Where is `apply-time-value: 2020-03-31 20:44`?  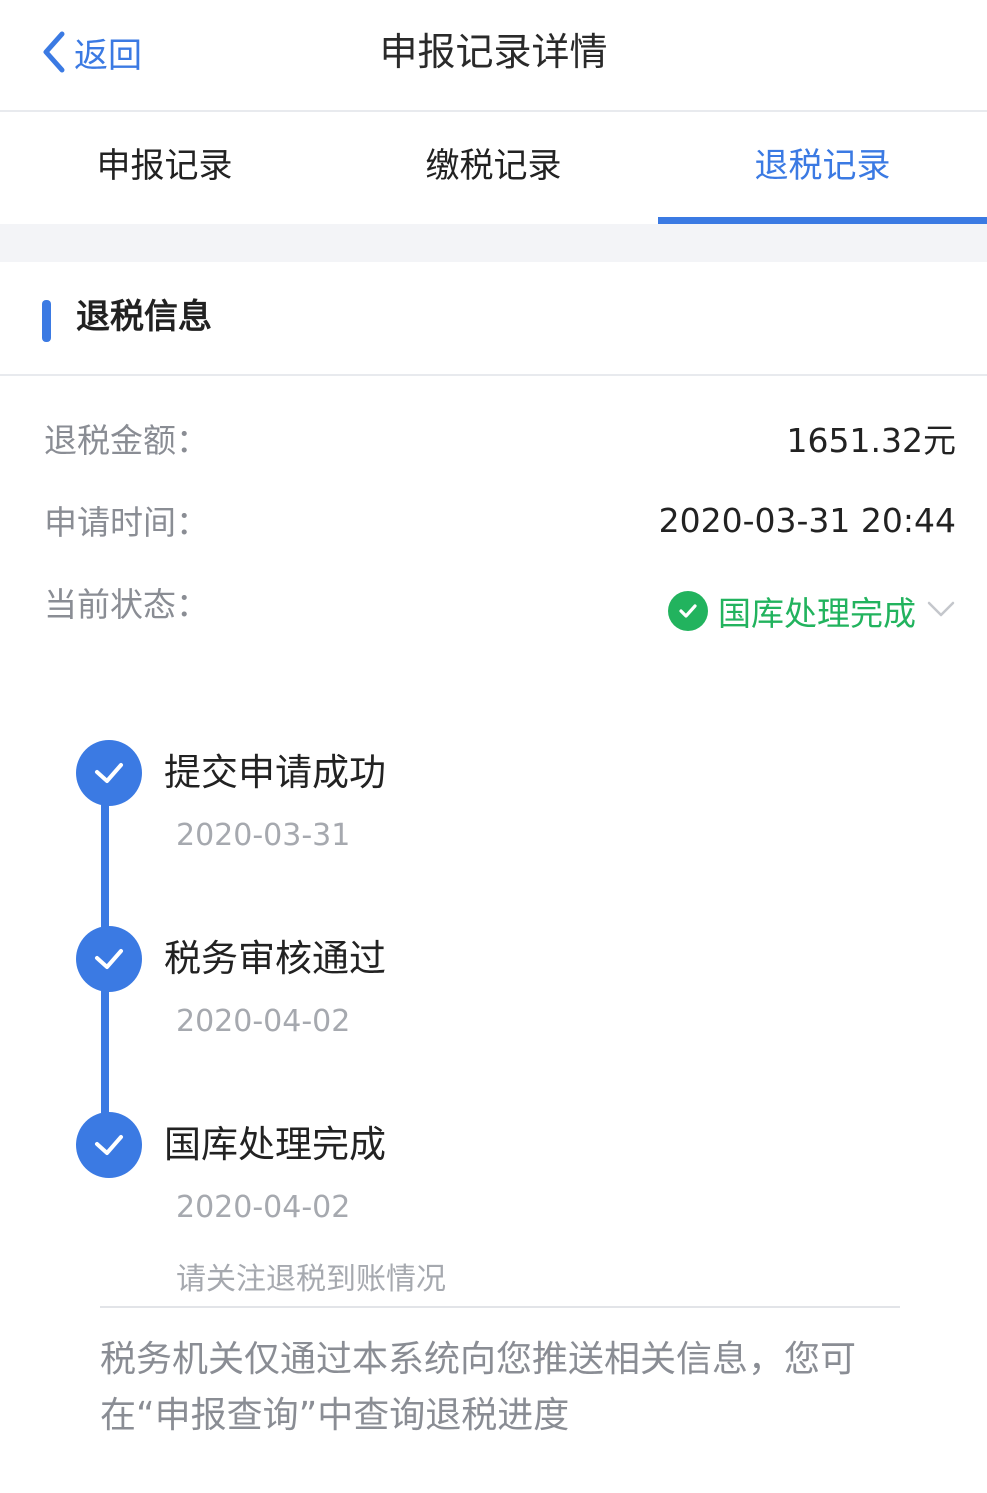 apply-time-value: 2020-03-31 20:44 is located at coordinates (807, 520).